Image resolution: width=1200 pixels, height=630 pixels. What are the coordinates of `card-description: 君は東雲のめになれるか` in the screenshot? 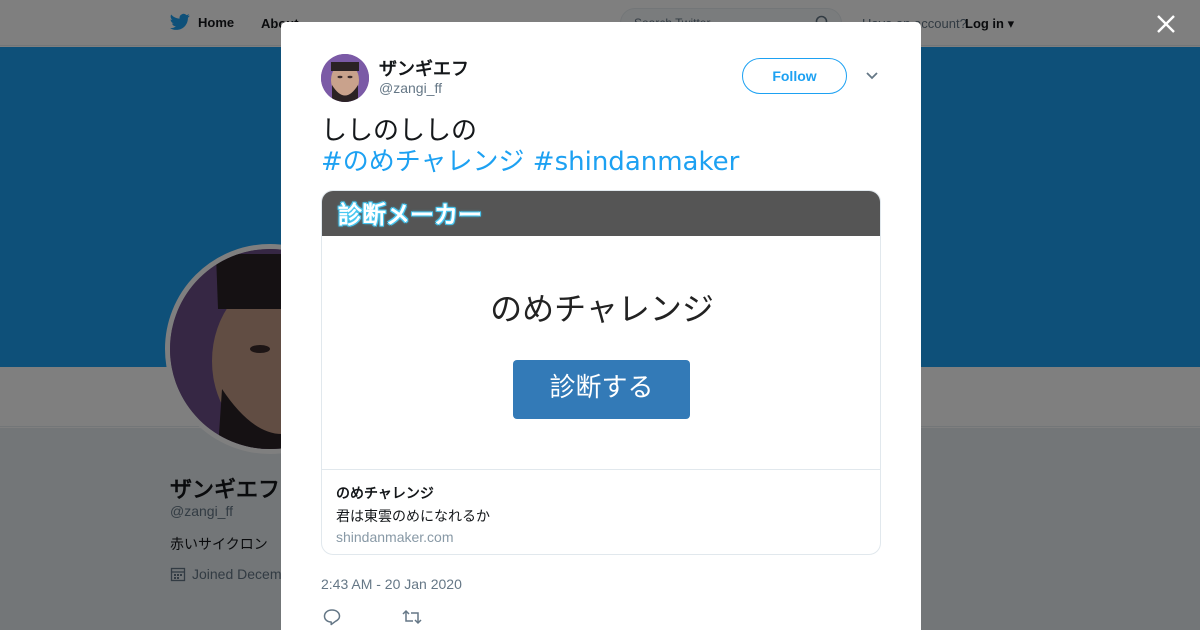 It's located at (413, 517).